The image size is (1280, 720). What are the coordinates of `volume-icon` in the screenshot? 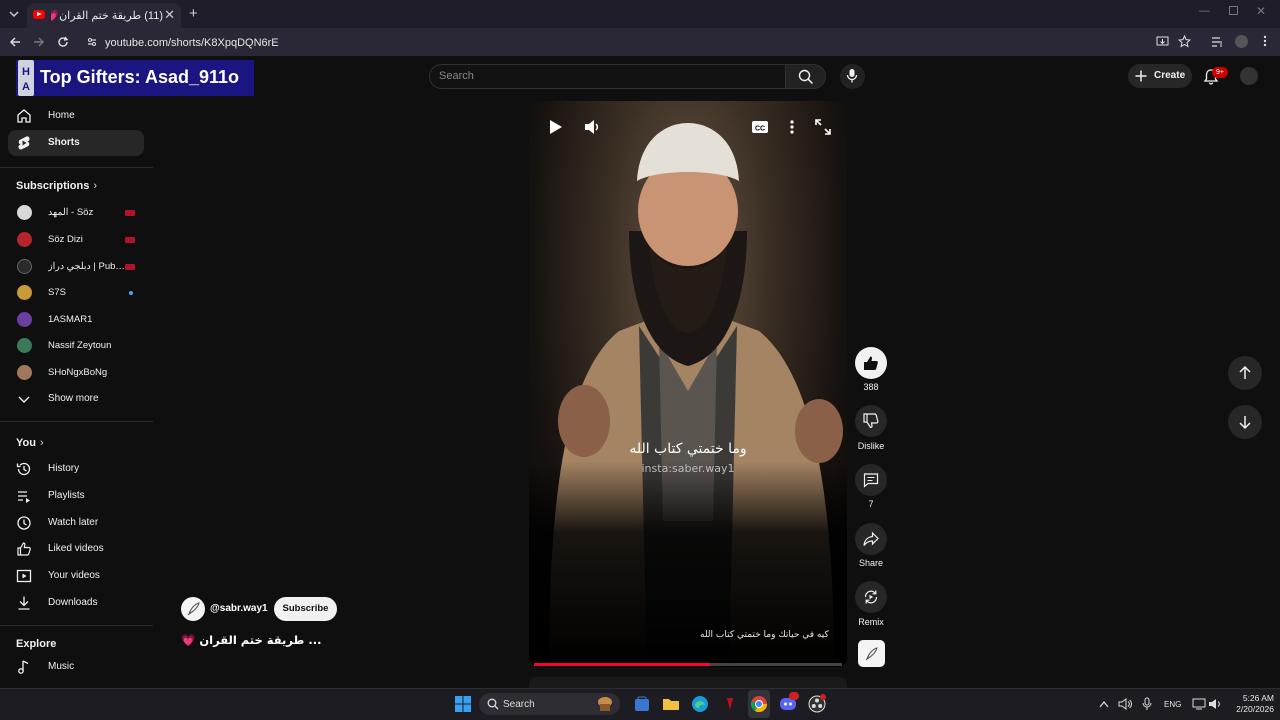 It's located at (592, 127).